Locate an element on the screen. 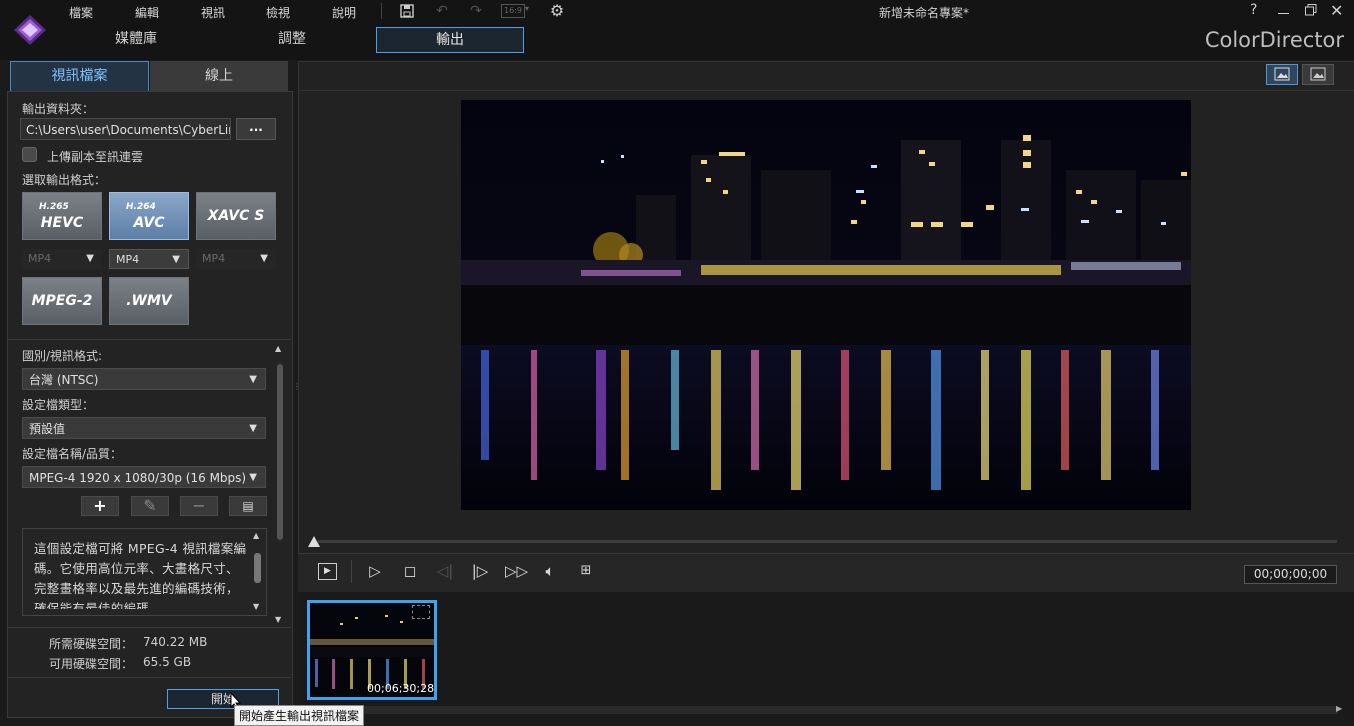  xavcs-container-dropdown: MP4 ▼ is located at coordinates (236, 259).